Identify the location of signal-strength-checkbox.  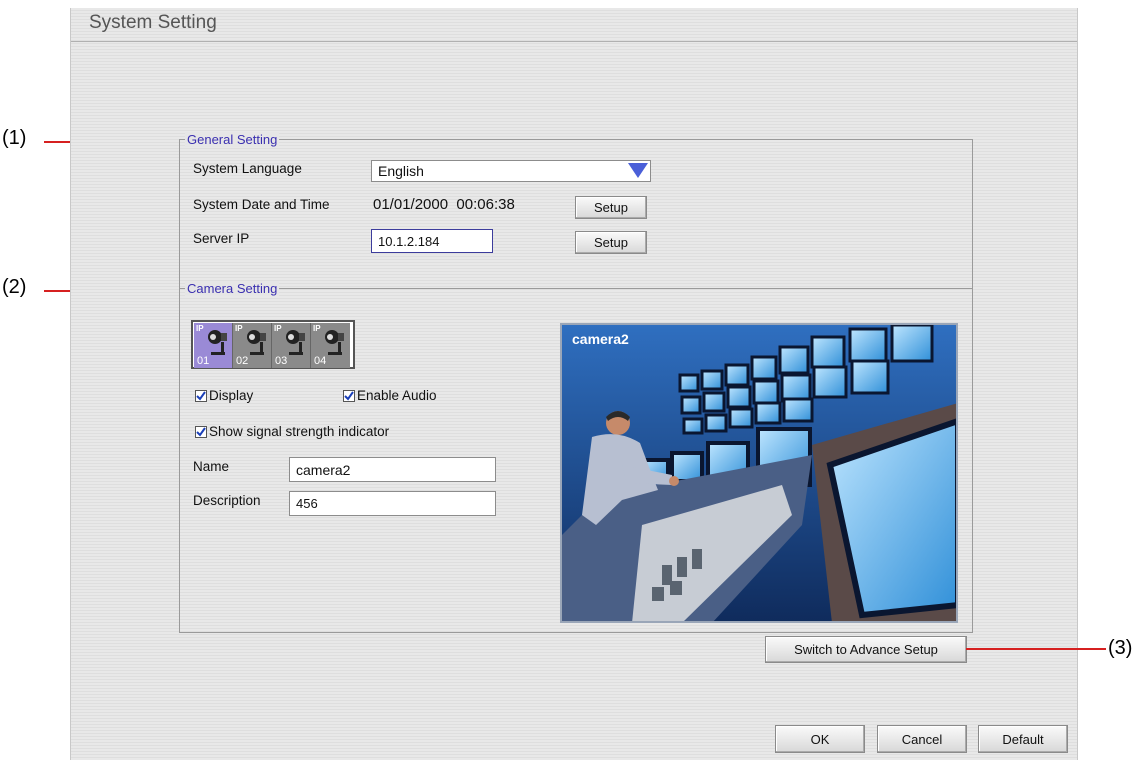
(201, 431).